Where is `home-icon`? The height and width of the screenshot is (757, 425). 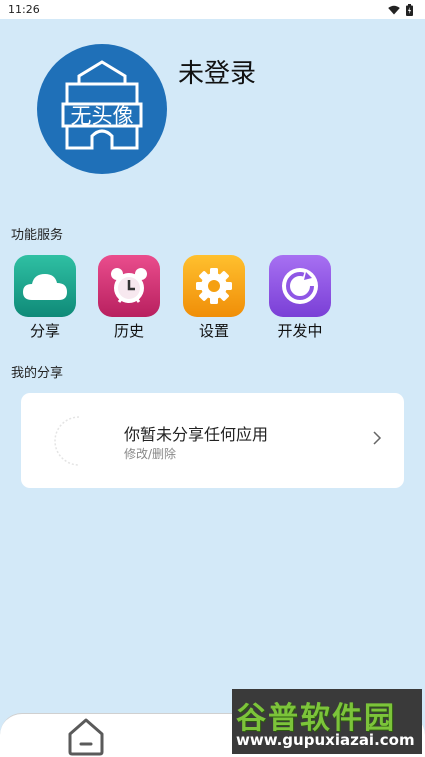
home-icon is located at coordinates (86, 736).